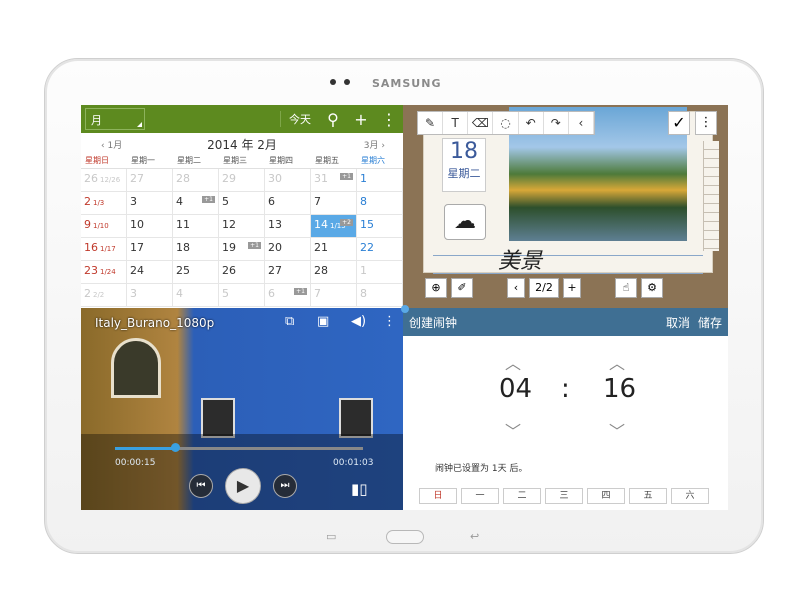 Image resolution: width=800 pixels, height=600 pixels. What do you see at coordinates (196, 226) in the screenshot?
I see `calendar-day: 11` at bounding box center [196, 226].